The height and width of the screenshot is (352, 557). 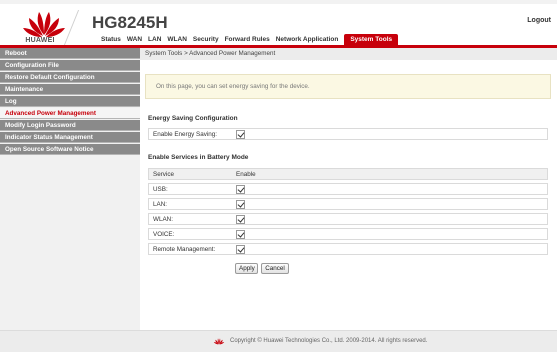 I want to click on service-label: WLAN:, so click(x=163, y=219).